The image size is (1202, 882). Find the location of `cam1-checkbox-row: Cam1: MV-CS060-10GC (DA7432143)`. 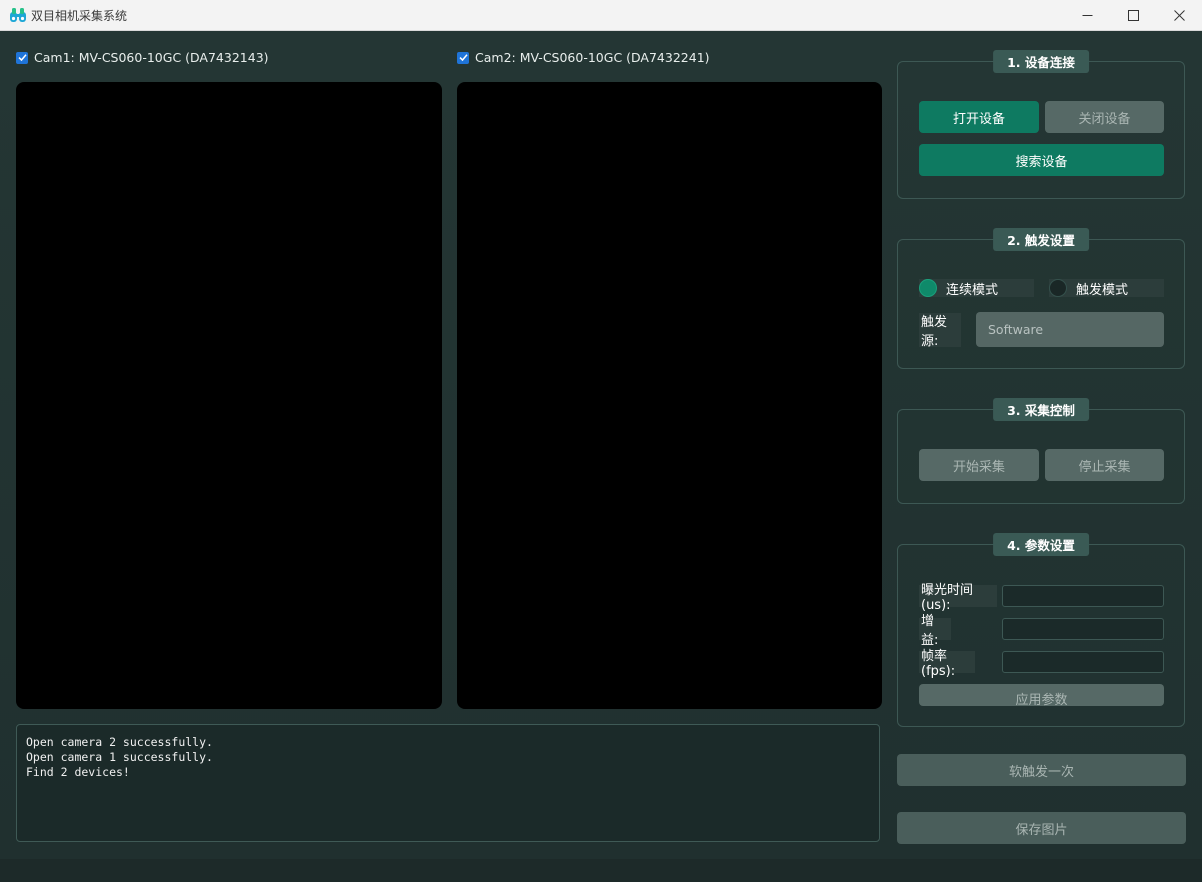

cam1-checkbox-row: Cam1: MV-CS060-10GC (DA7432143) is located at coordinates (142, 57).